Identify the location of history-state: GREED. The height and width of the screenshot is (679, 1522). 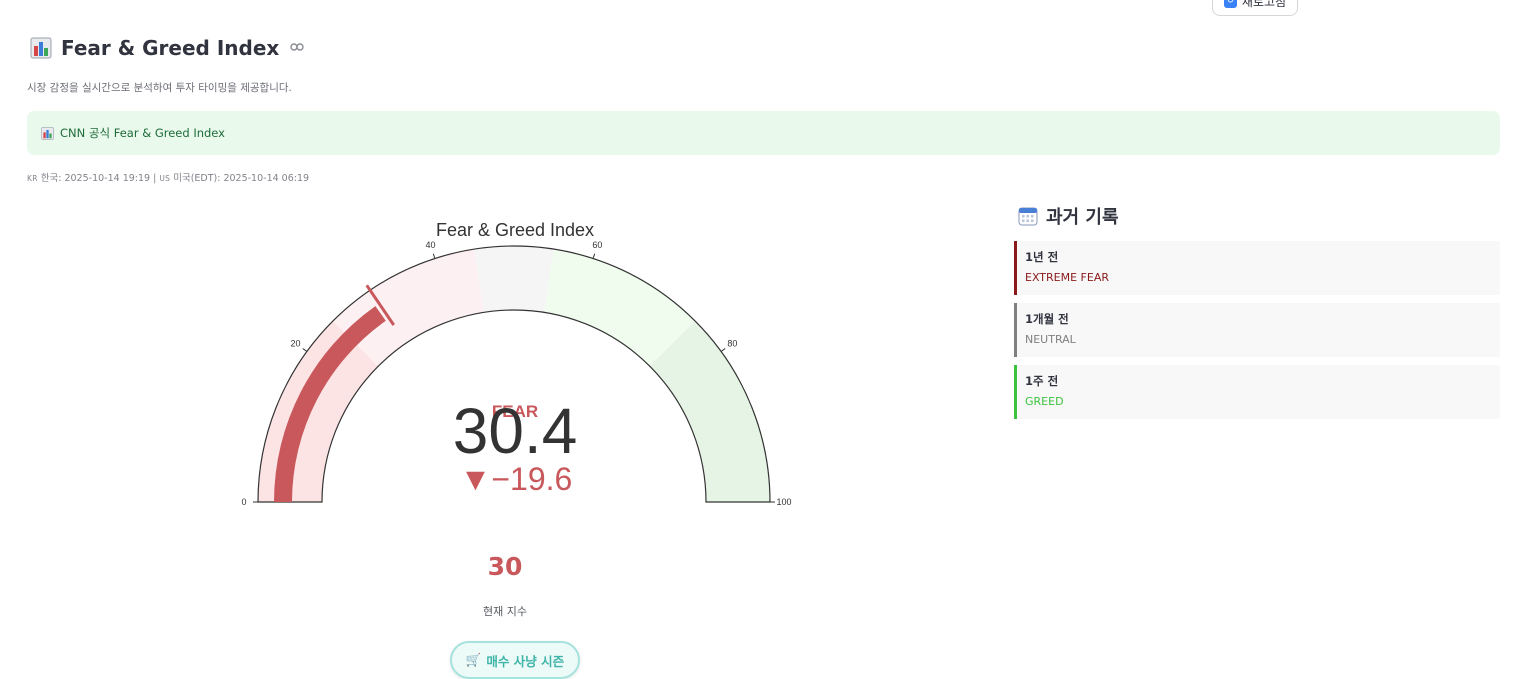
(1044, 401).